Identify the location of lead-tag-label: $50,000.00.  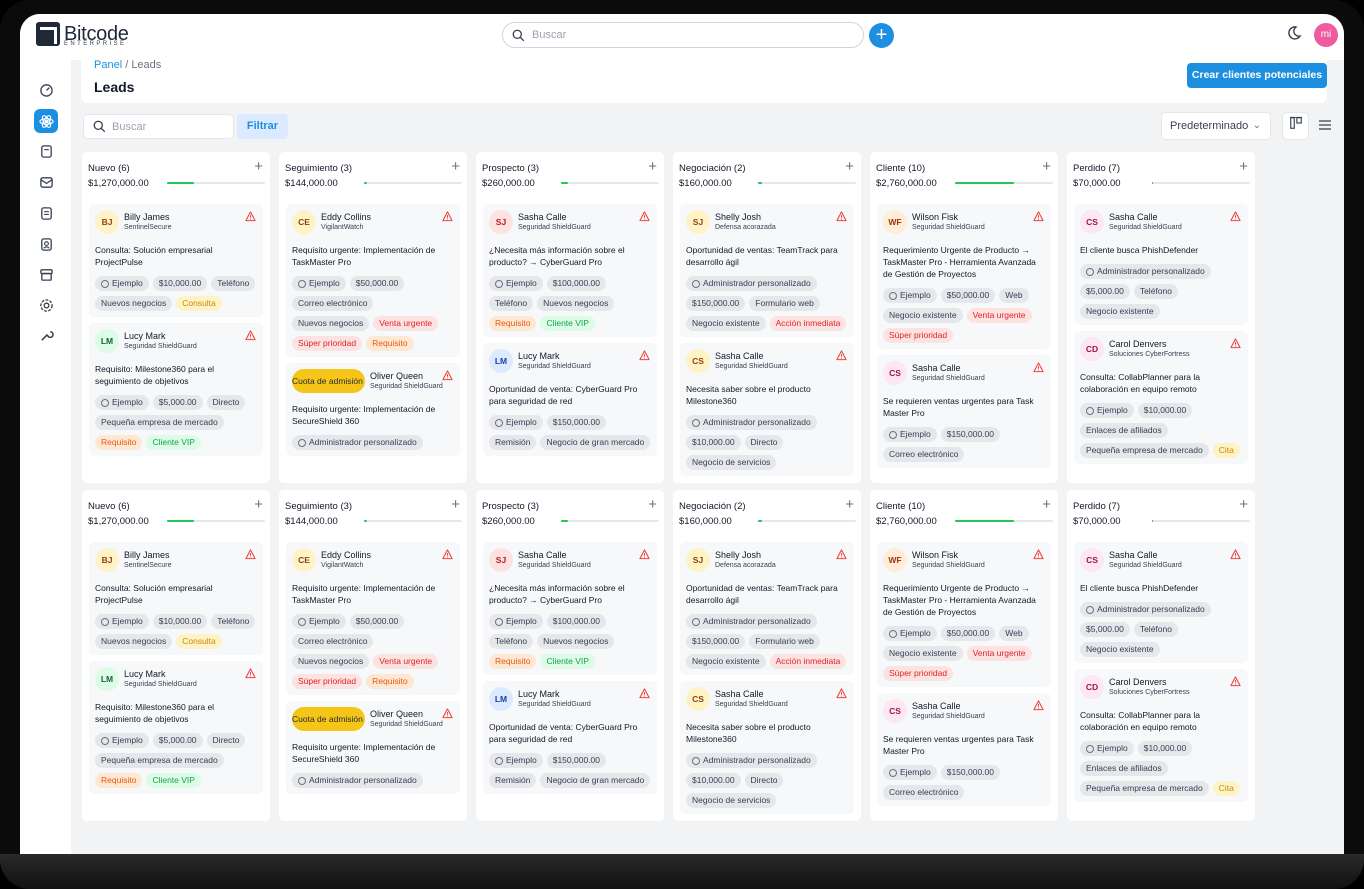
(377, 621).